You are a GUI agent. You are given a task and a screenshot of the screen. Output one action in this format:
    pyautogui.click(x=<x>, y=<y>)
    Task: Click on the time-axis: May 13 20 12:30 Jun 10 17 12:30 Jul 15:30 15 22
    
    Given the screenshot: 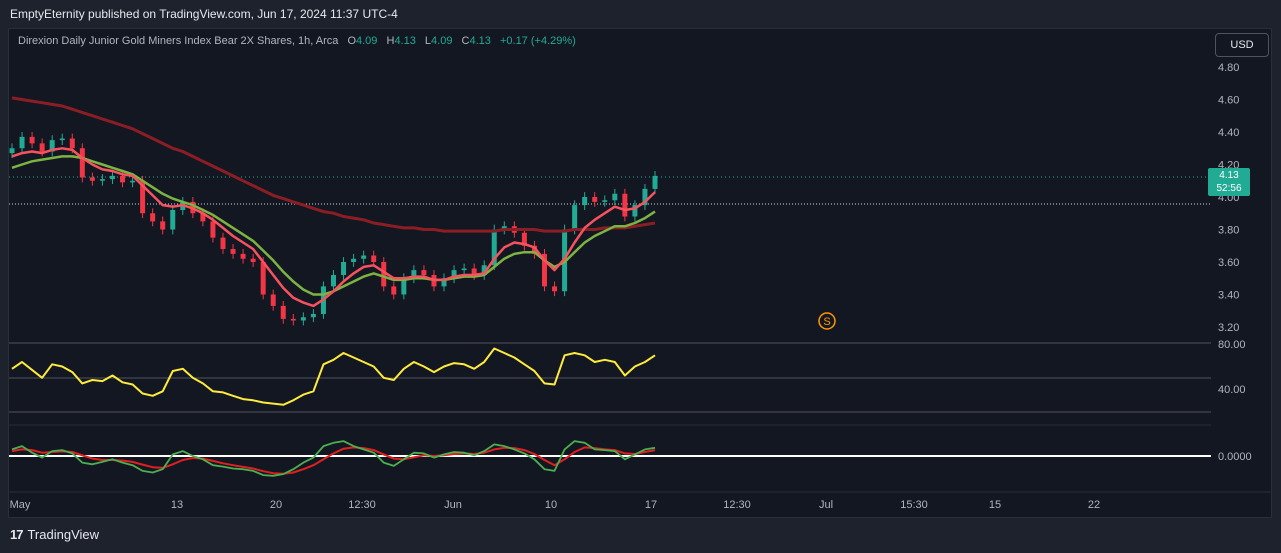 What is the action you would take?
    pyautogui.click(x=640, y=501)
    